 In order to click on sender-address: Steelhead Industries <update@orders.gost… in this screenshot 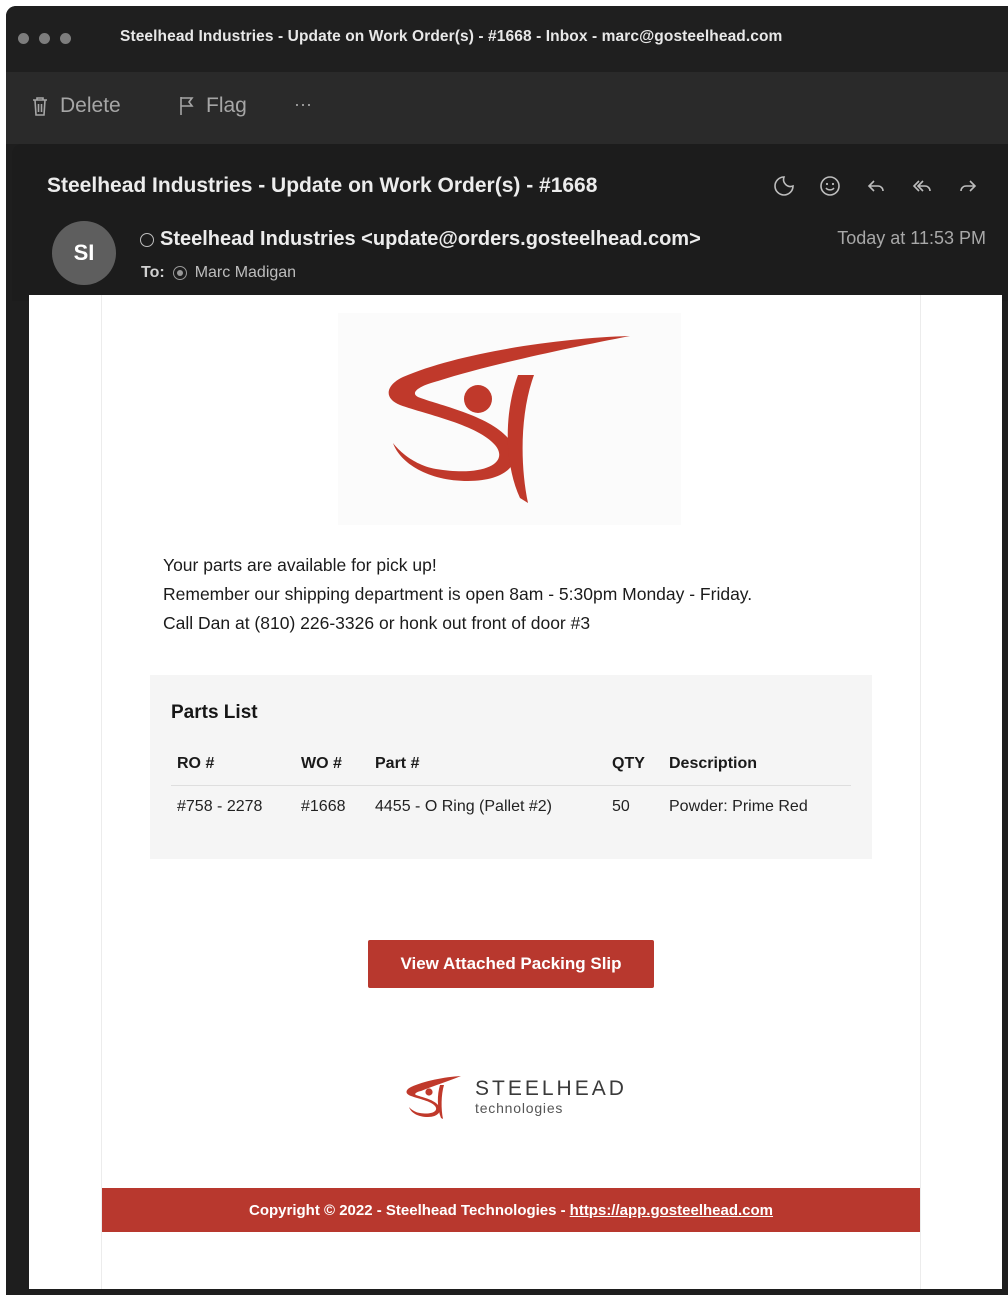, I will do `click(430, 239)`.